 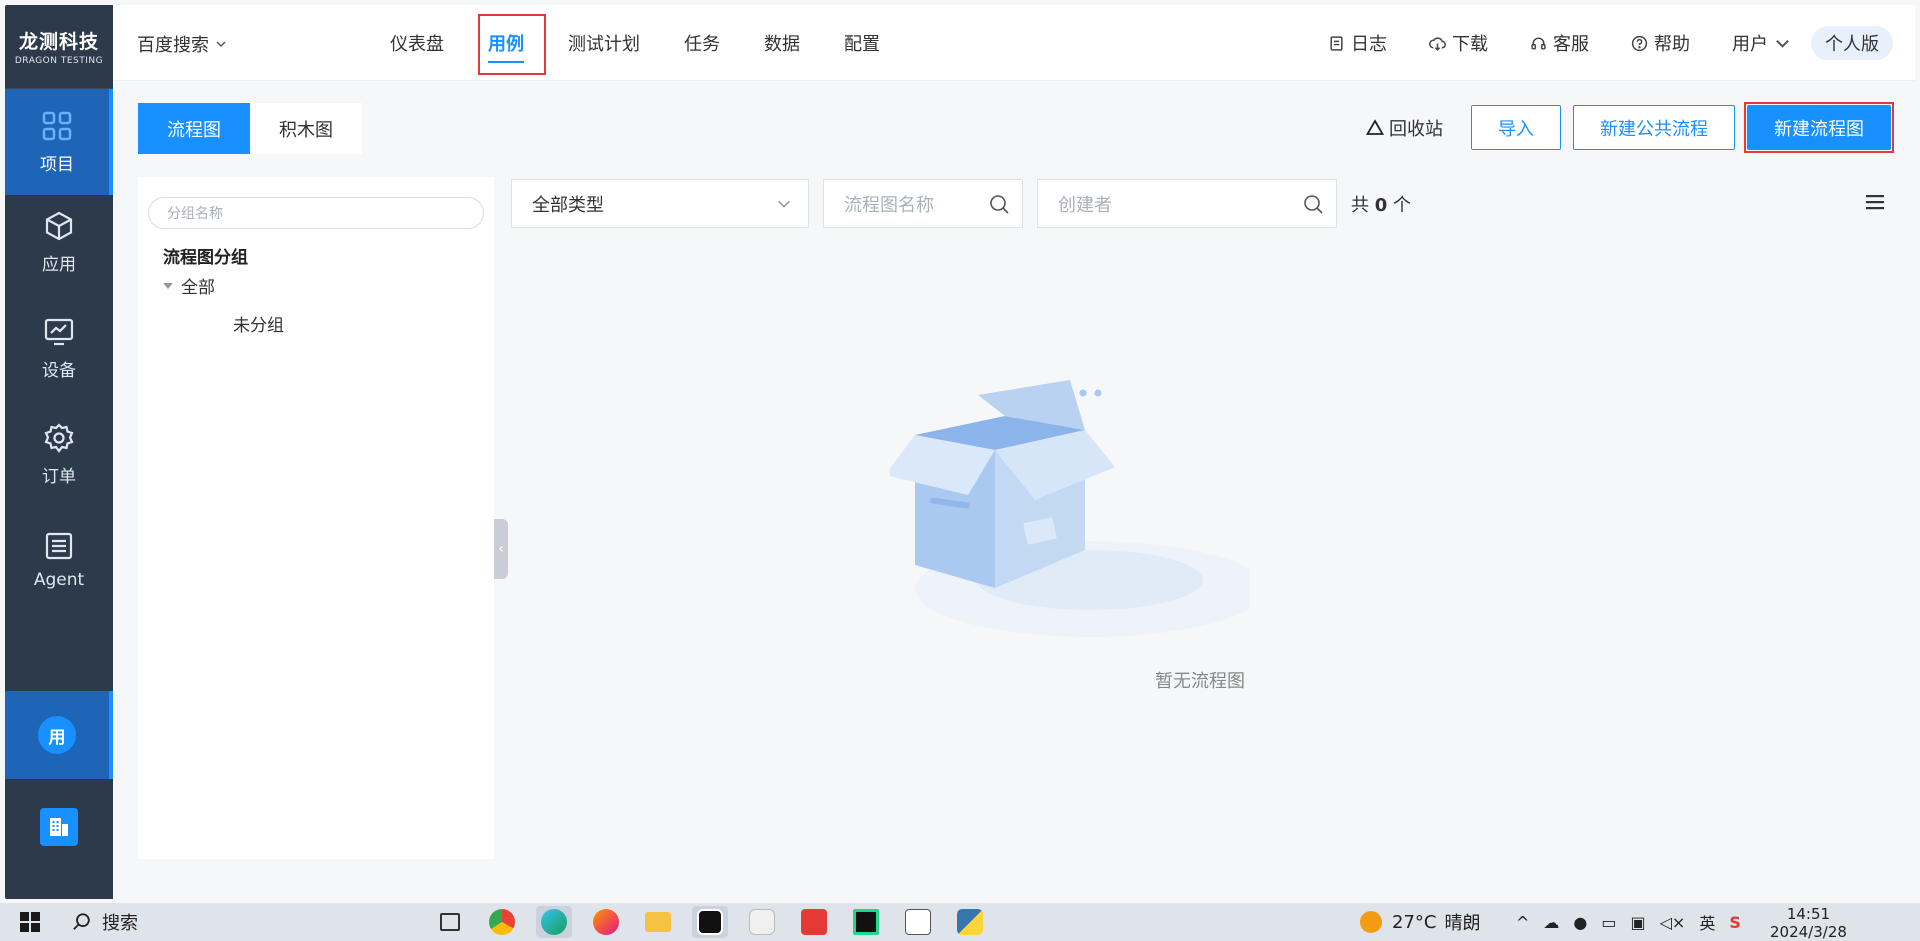 What do you see at coordinates (316, 213) in the screenshot?
I see `group-search-input: 分组名称` at bounding box center [316, 213].